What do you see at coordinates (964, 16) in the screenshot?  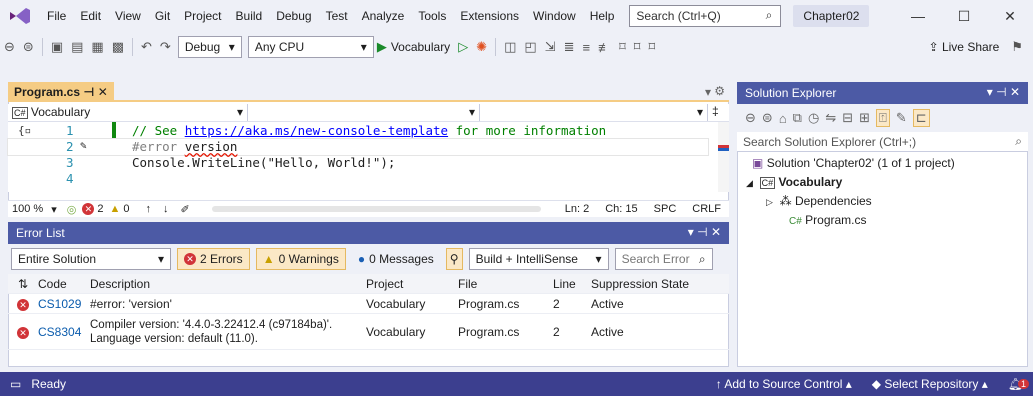 I see `maximize-icon: ☐` at bounding box center [964, 16].